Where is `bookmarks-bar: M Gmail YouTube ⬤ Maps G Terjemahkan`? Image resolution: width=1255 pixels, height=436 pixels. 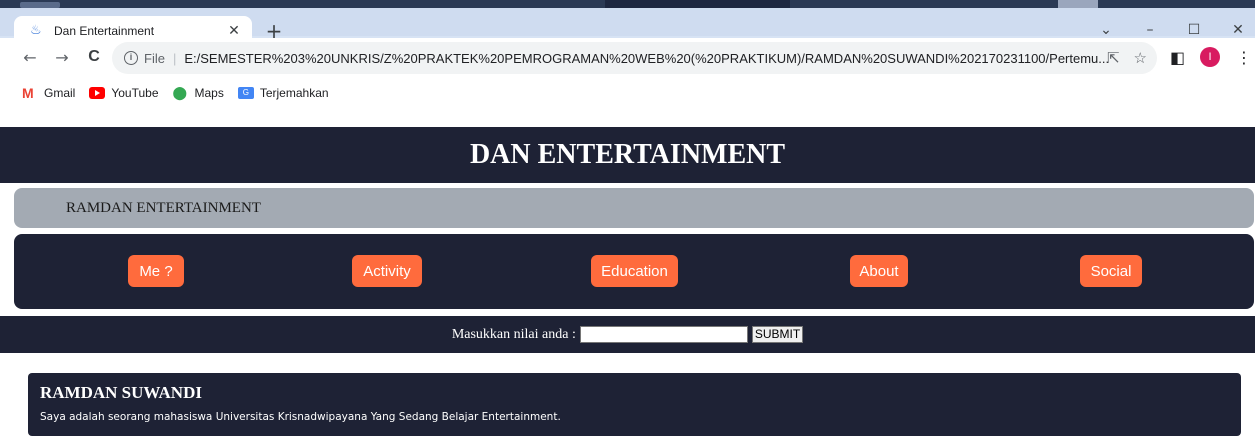
bookmarks-bar: M Gmail YouTube ⬤ Maps G Terjemahkan is located at coordinates (627, 93).